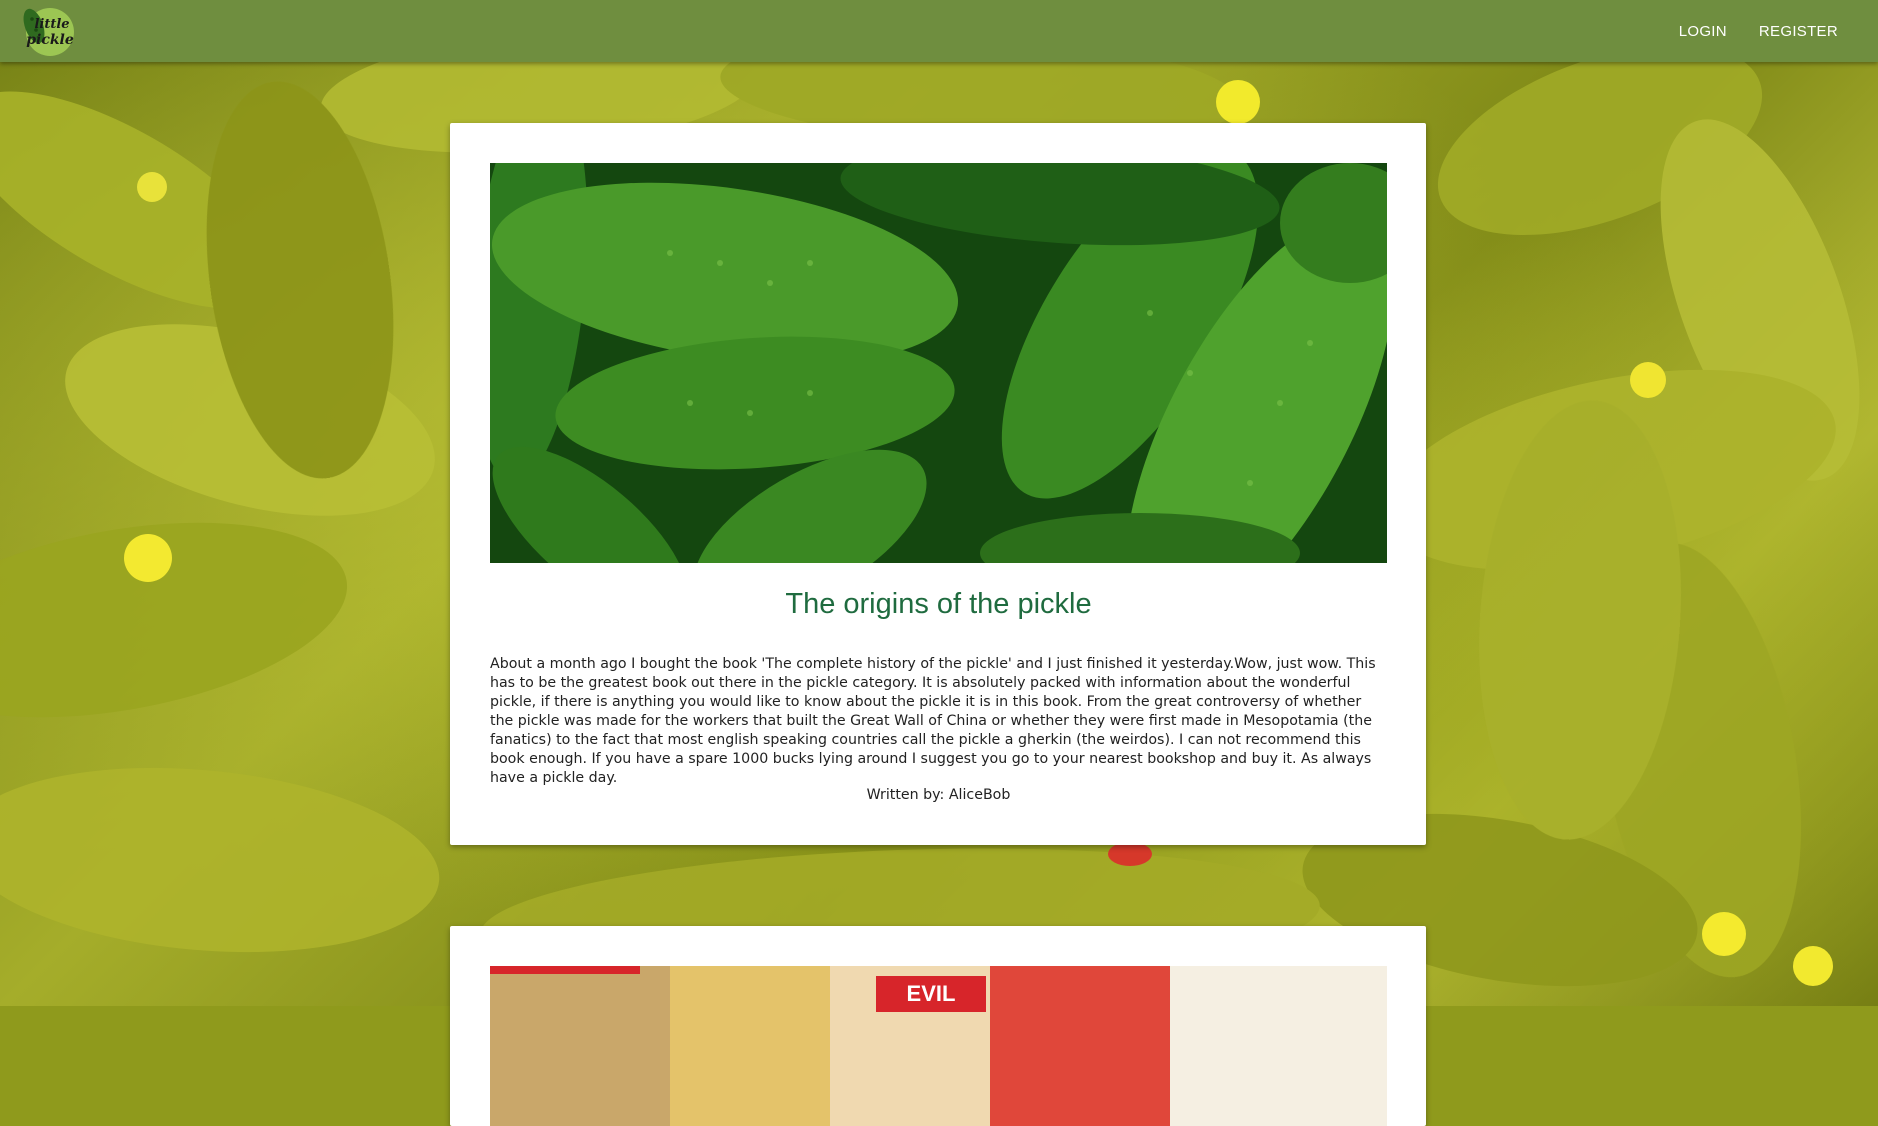 The width and height of the screenshot is (1878, 1126). I want to click on little-pickle-logo: little pickle, so click(48, 31).